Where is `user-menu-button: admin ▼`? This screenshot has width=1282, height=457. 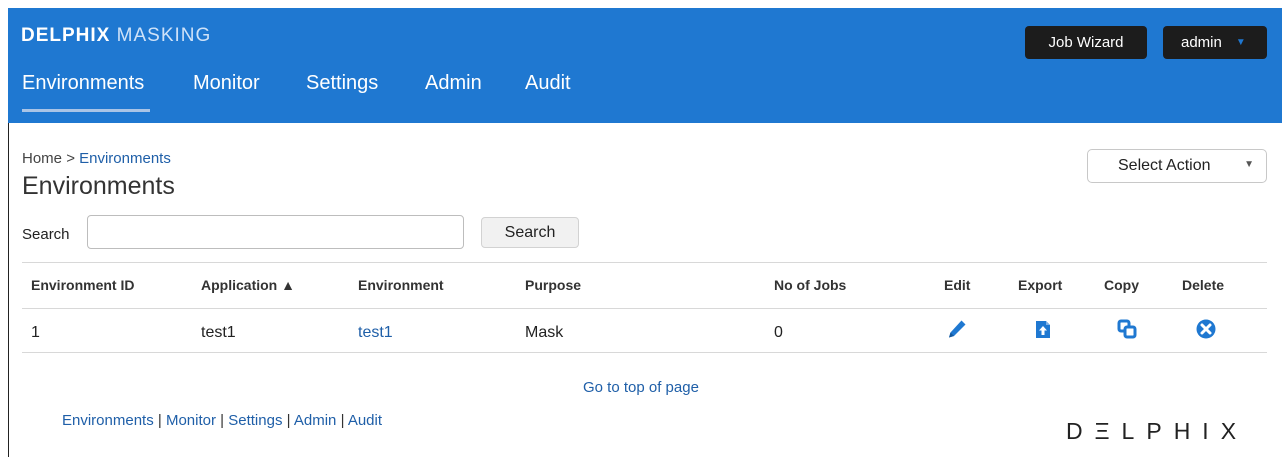 user-menu-button: admin ▼ is located at coordinates (1215, 42).